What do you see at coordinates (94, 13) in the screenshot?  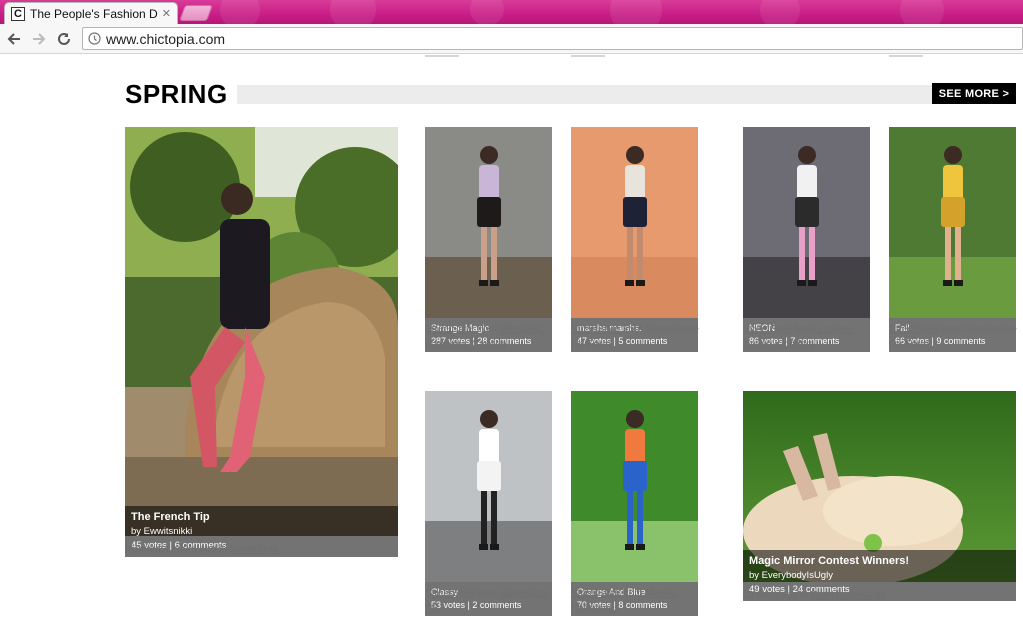 I see `tab-title: The People's Fashion Desti` at bounding box center [94, 13].